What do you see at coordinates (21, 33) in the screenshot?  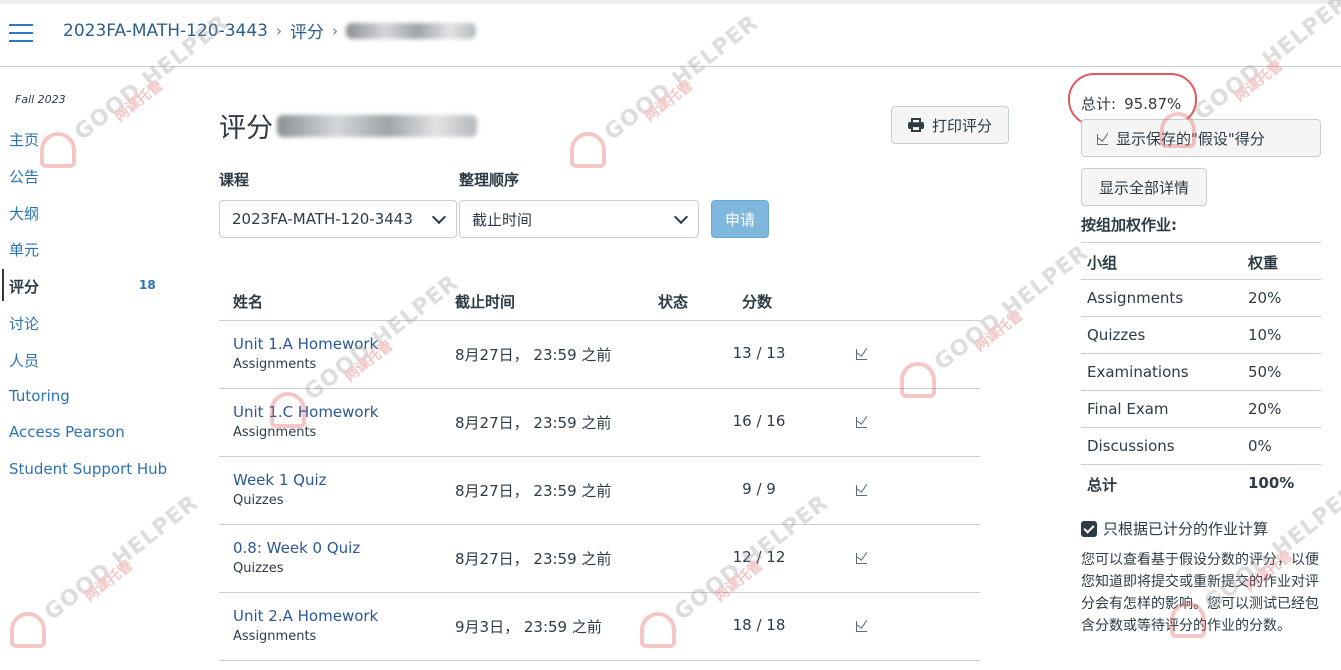 I see `hamburger-menu-icon` at bounding box center [21, 33].